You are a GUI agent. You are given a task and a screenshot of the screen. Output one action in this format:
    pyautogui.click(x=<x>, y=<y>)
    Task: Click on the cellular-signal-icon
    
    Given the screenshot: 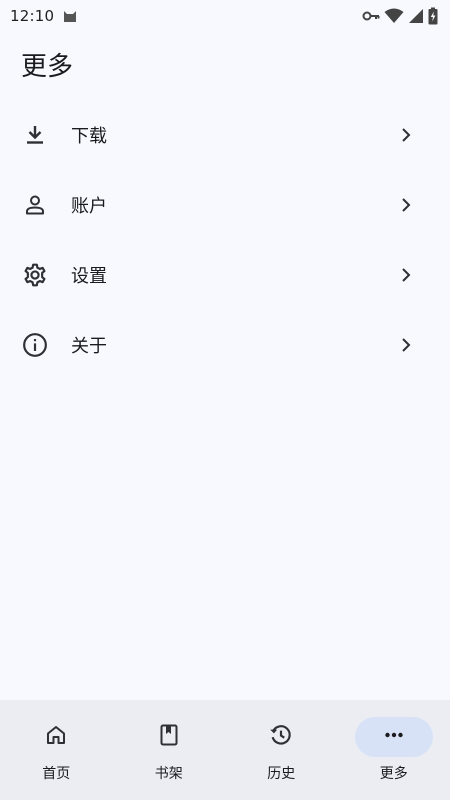 What is the action you would take?
    pyautogui.click(x=416, y=16)
    